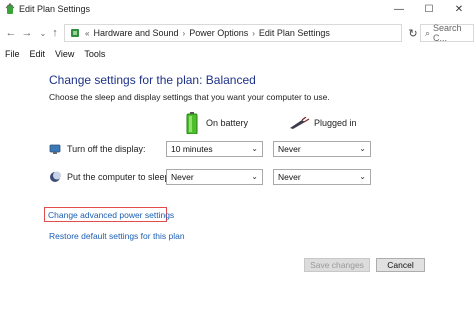  I want to click on search-icon: ⌕, so click(428, 32).